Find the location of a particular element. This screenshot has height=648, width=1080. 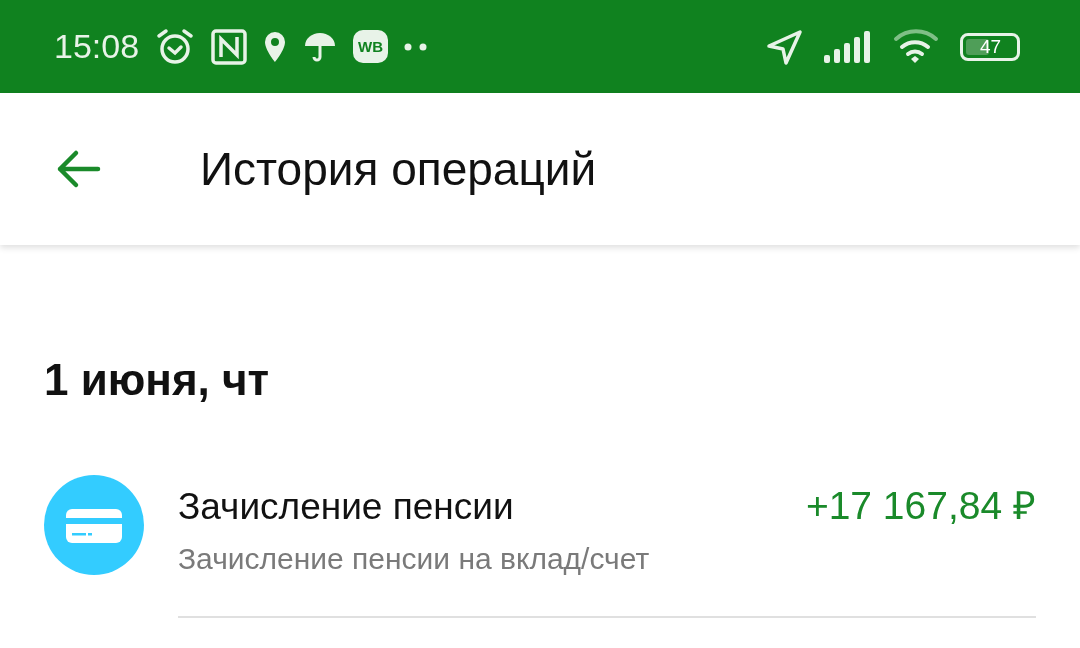

operation-amount: +17 167,84 ₽ is located at coordinates (920, 506).